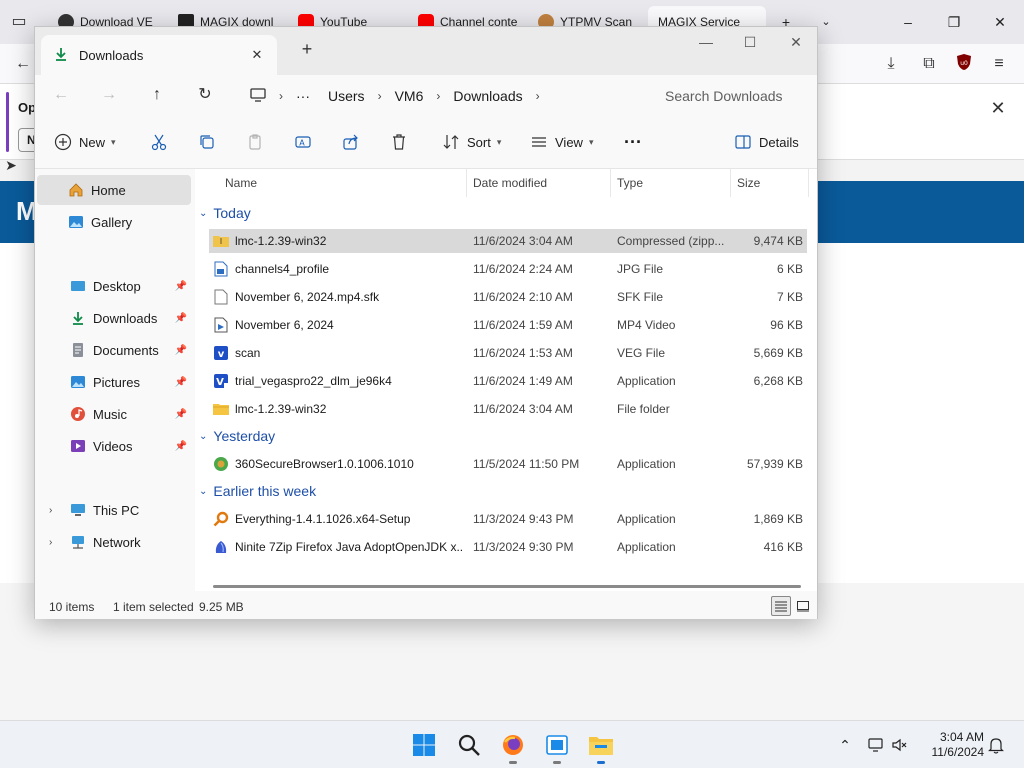 This screenshot has height=768, width=1024. I want to click on new-button: New ▾, so click(84, 142).